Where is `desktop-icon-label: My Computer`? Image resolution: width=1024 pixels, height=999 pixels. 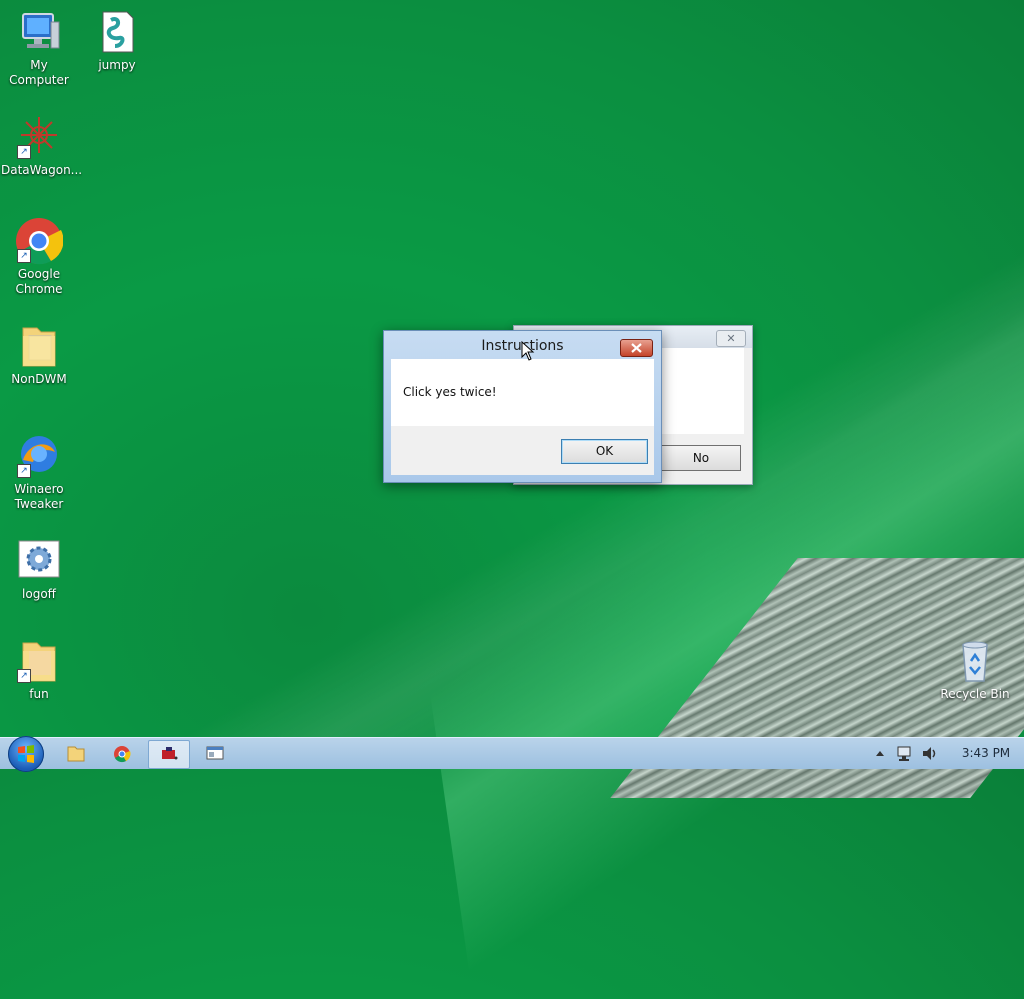
desktop-icon-label: My Computer is located at coordinates (39, 72).